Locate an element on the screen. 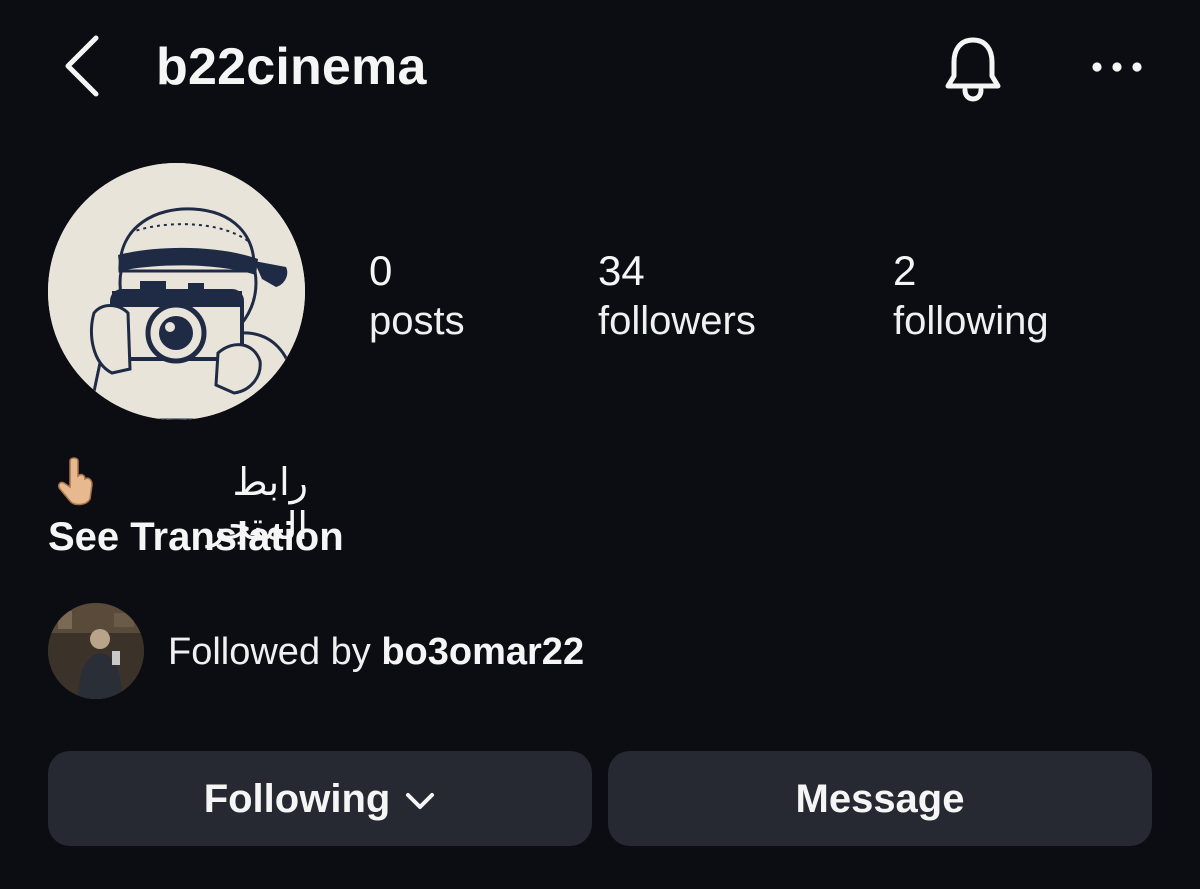 The width and height of the screenshot is (1200, 889). pointing-down-hand-icon is located at coordinates (75, 481).